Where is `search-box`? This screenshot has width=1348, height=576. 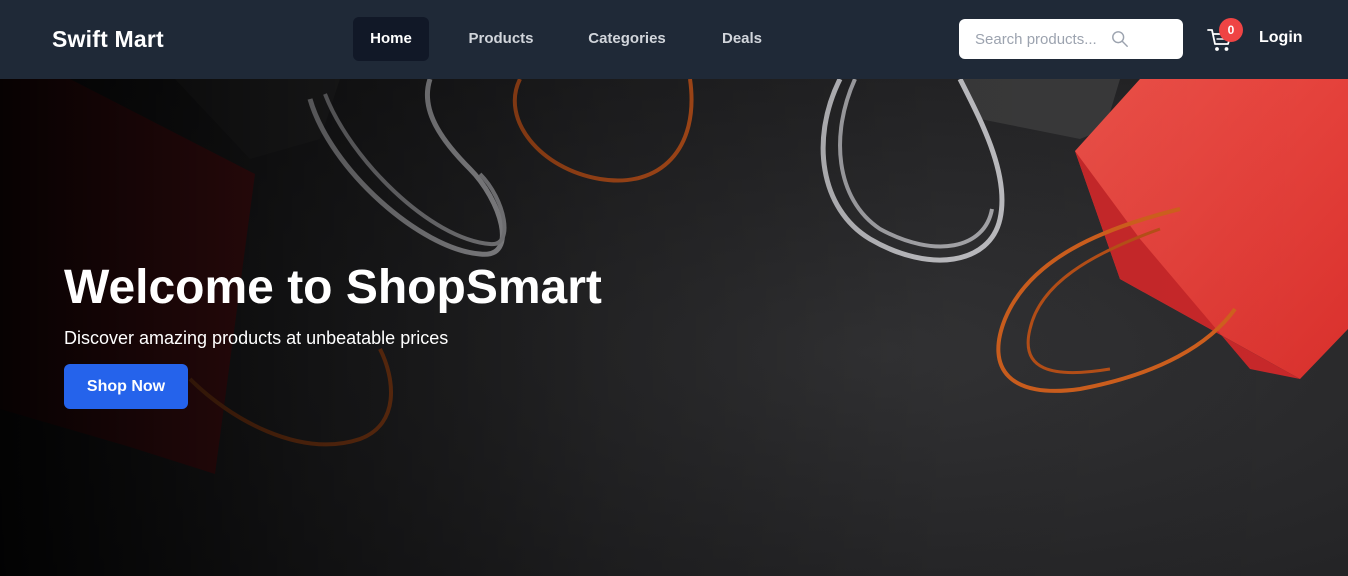 search-box is located at coordinates (1071, 39).